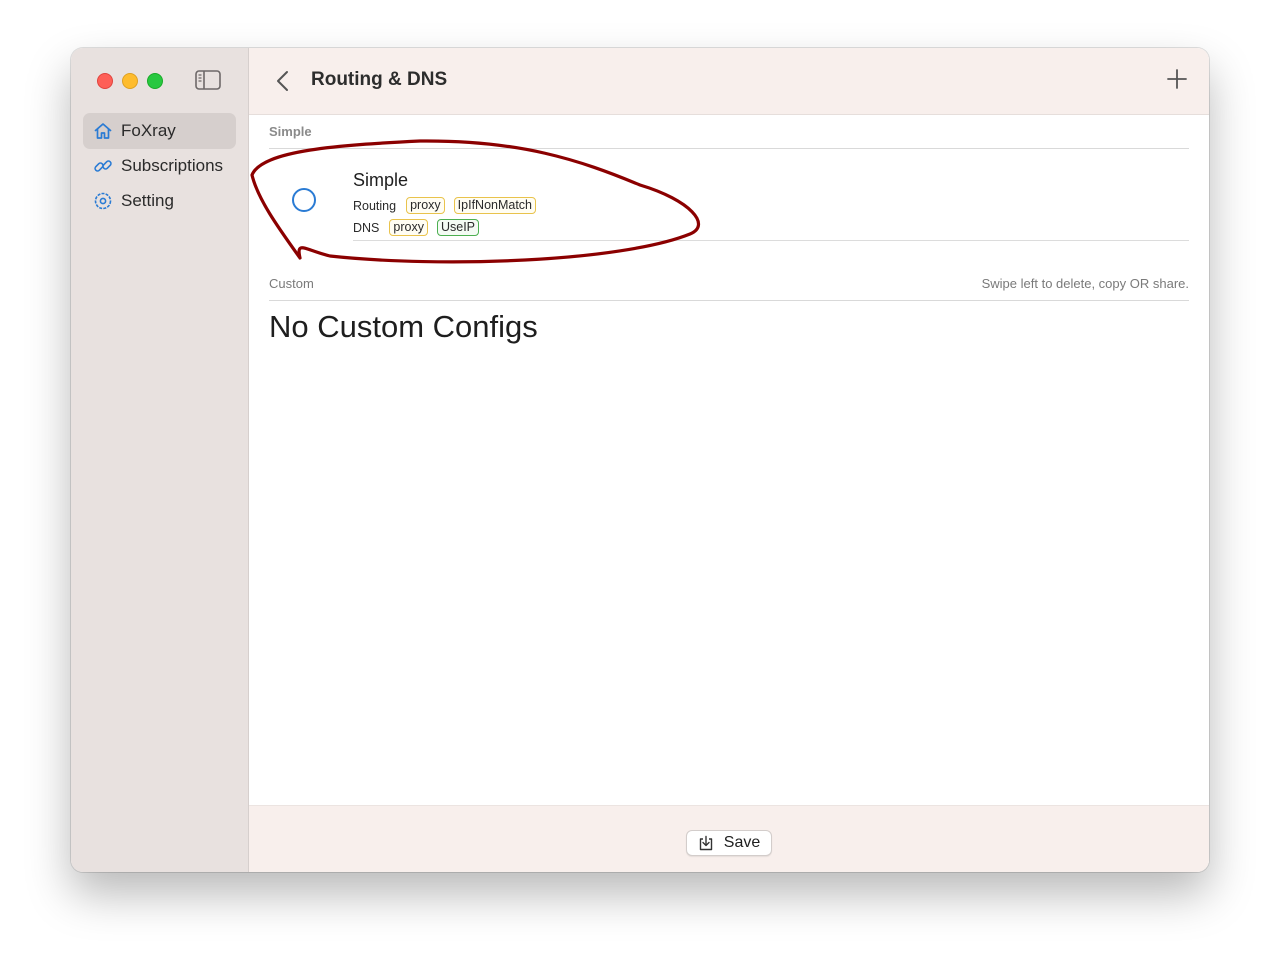 This screenshot has height=966, width=1280. I want to click on page-title: Routing & DNS, so click(379, 79).